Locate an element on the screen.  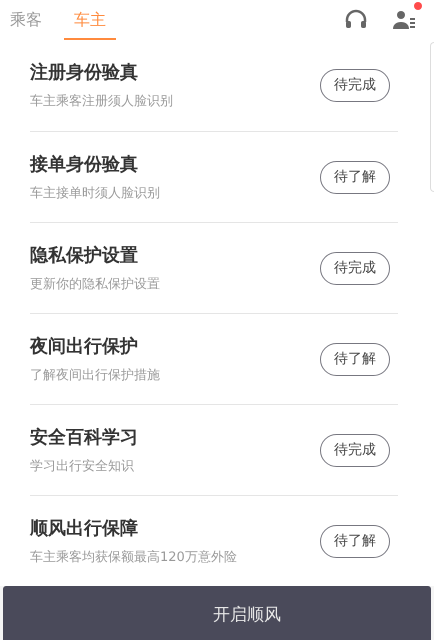
profile-list-icon is located at coordinates (404, 20).